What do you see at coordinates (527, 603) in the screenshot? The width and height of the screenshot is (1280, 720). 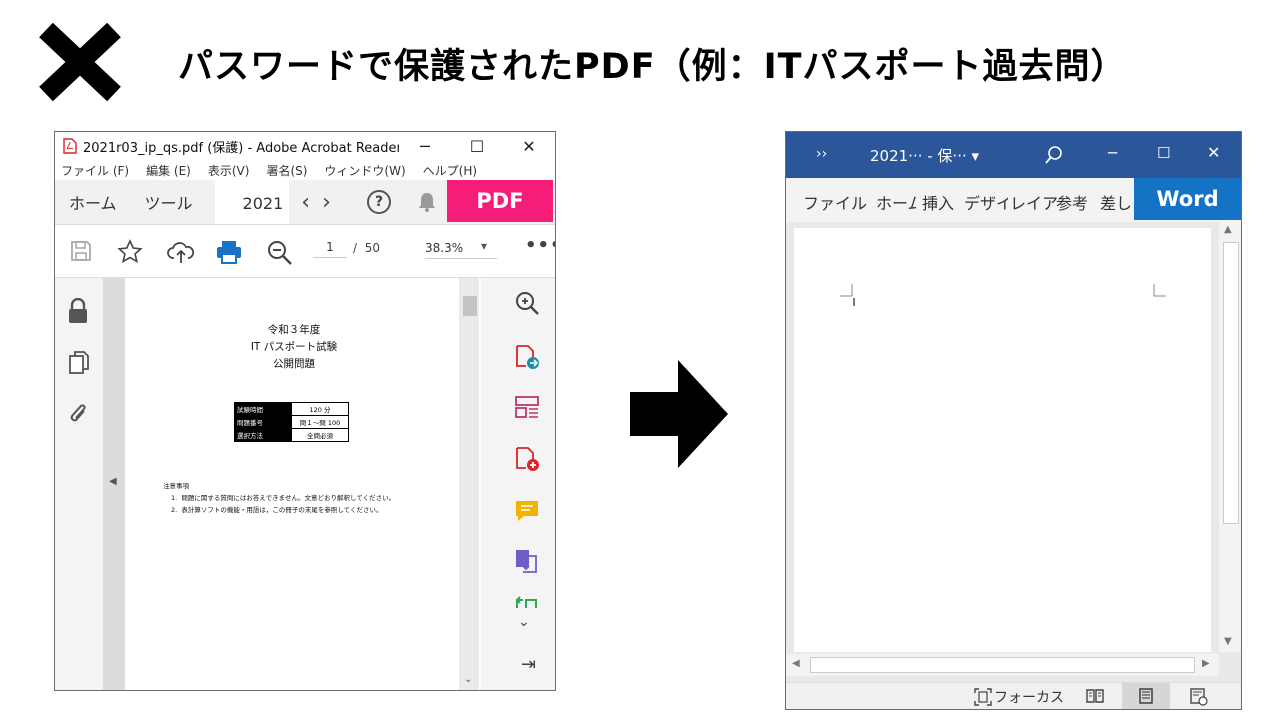 I see `more-tools-green-icon` at bounding box center [527, 603].